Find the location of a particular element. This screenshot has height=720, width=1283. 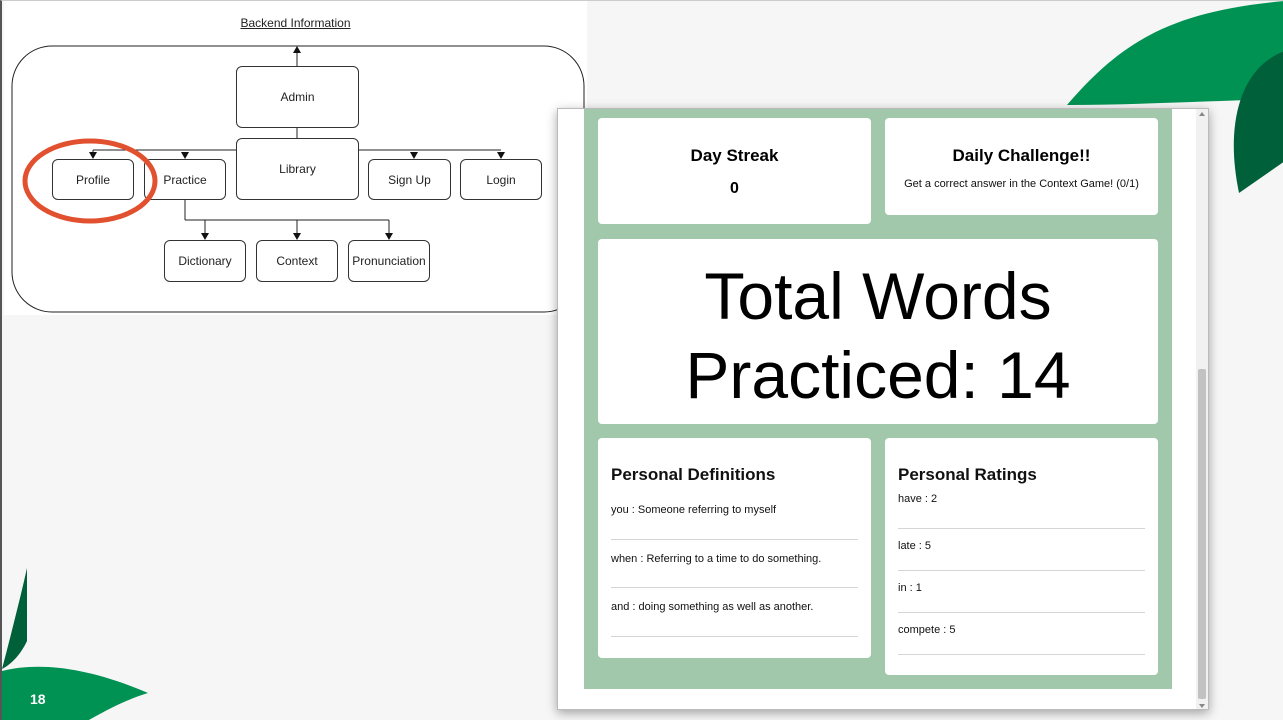

leaf-bottom-left is located at coordinates (75, 693).